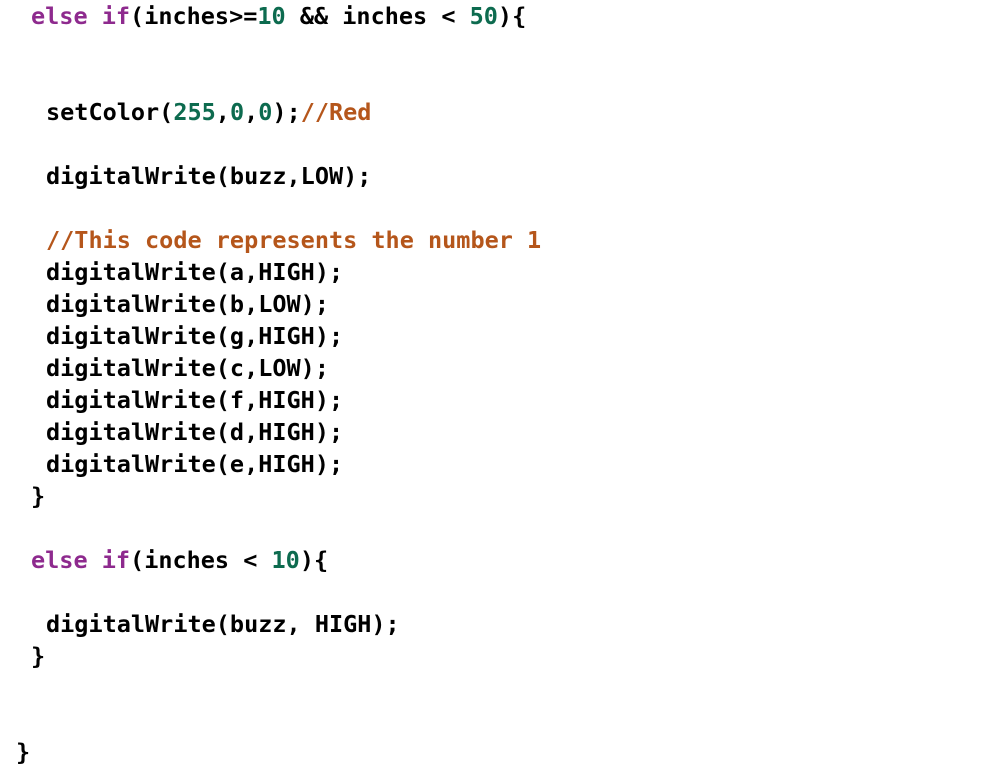 This screenshot has width=992, height=768. I want to click on code-line: digitalWrite(a,HIGH);, so click(496, 272).